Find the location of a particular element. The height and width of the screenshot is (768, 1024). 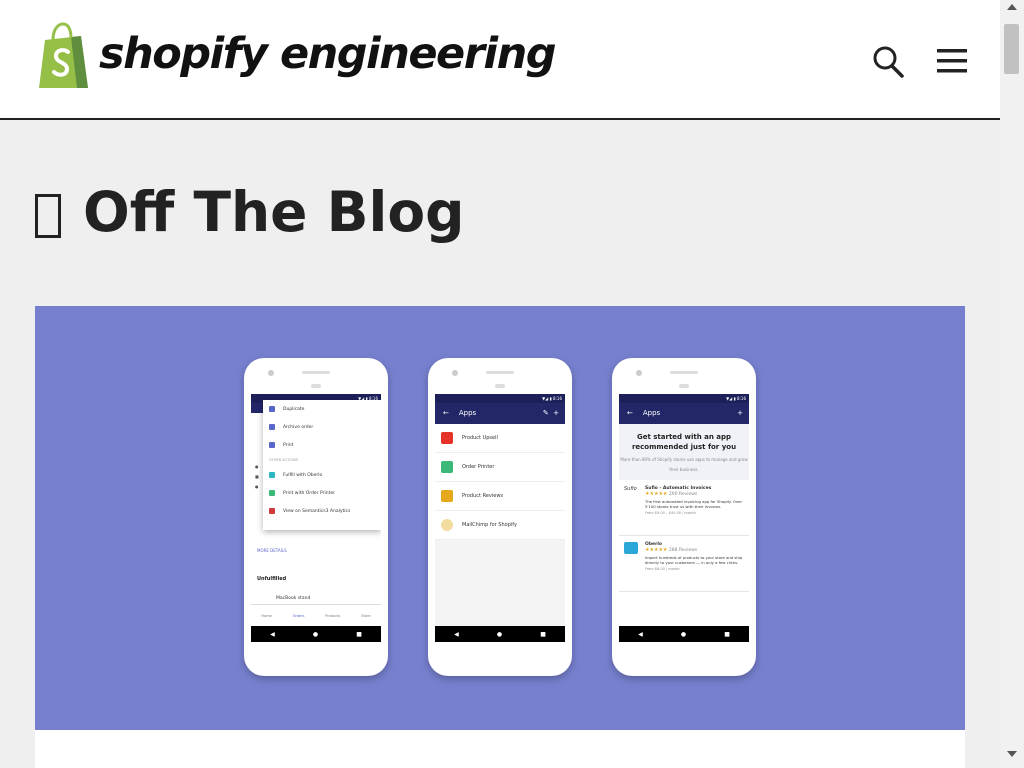

app-name: Order Printer is located at coordinates (478, 467).